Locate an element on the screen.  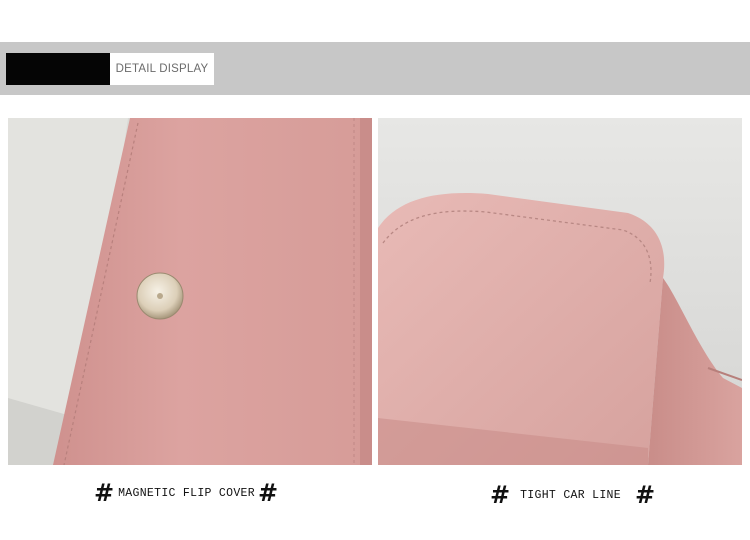
caption-text-right: TIGHT CAR LINE is located at coordinates (570, 495).